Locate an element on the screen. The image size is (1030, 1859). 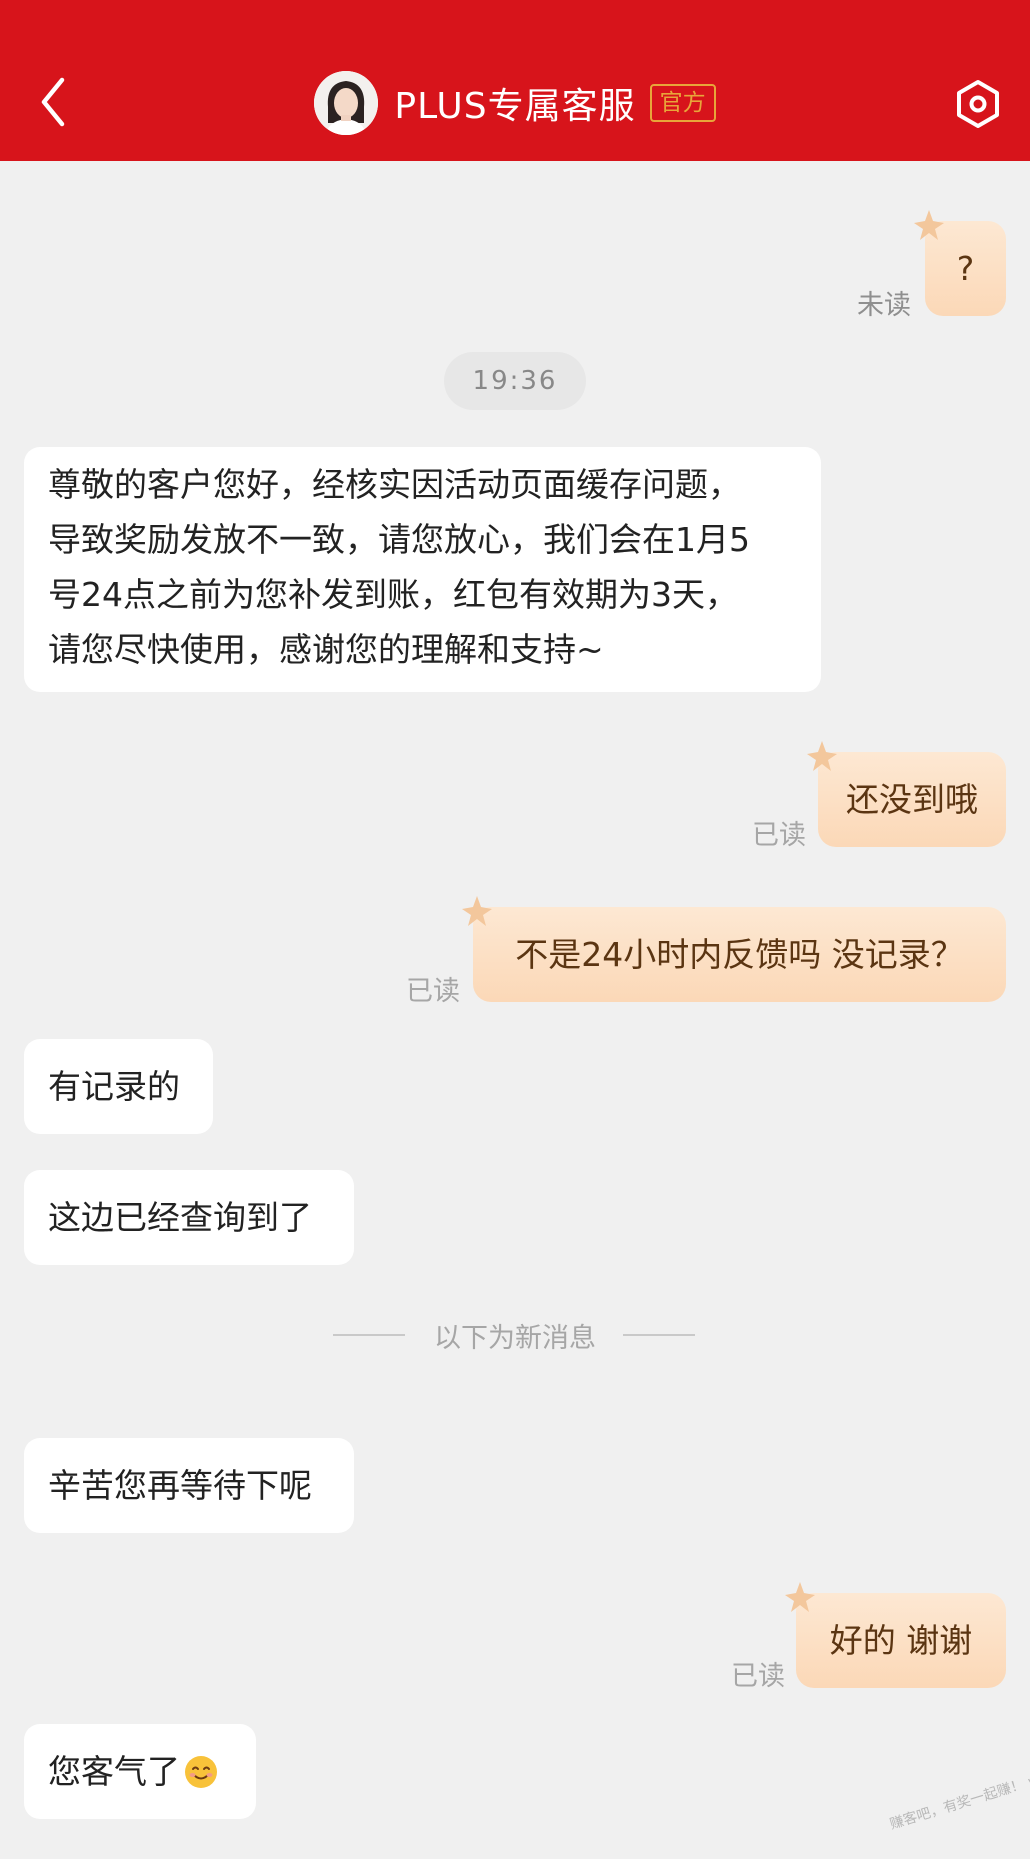
message-line: 请您尽快使用，感谢您的理解和支持~ is located at coordinates (326, 649).